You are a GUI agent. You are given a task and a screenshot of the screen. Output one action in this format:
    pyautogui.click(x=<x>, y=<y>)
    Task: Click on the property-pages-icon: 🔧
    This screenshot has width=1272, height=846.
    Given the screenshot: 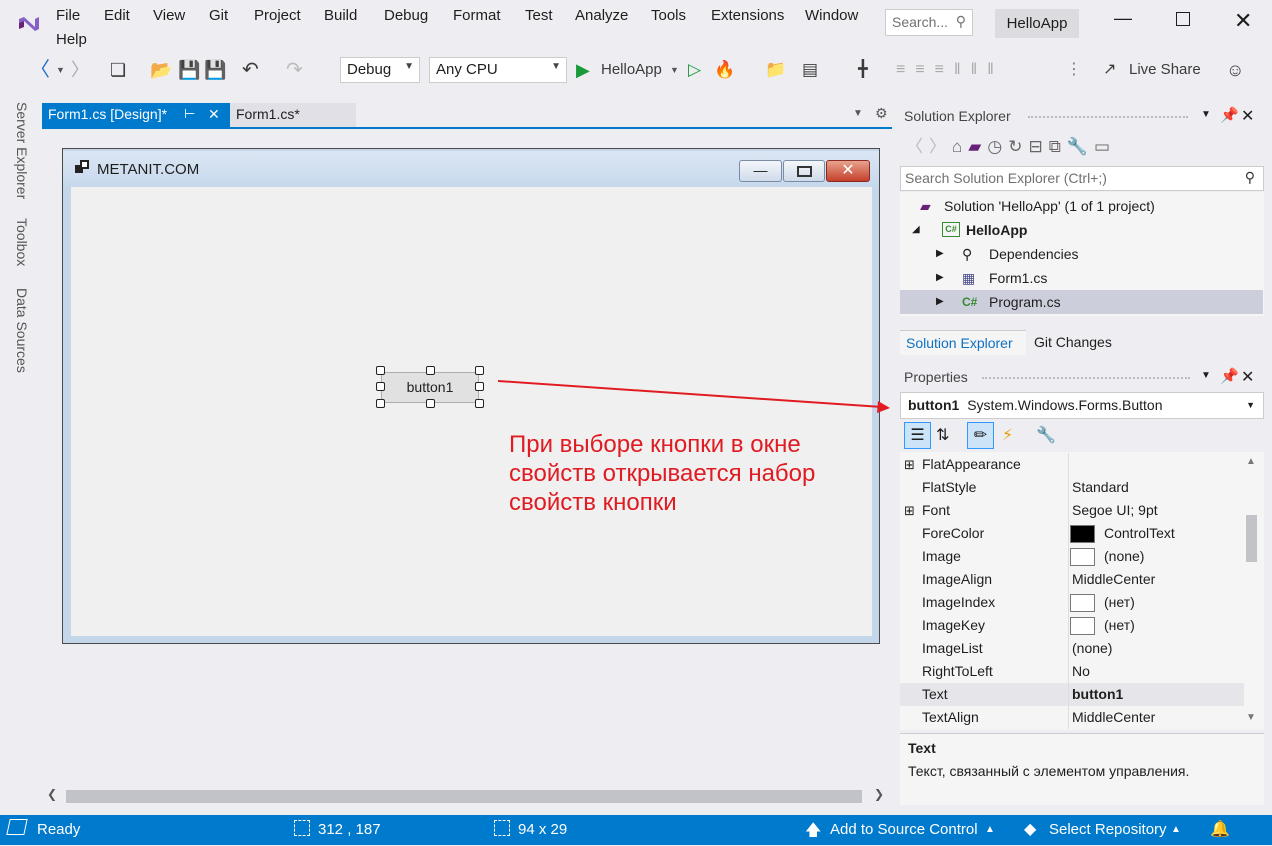 What is the action you would take?
    pyautogui.click(x=1046, y=436)
    